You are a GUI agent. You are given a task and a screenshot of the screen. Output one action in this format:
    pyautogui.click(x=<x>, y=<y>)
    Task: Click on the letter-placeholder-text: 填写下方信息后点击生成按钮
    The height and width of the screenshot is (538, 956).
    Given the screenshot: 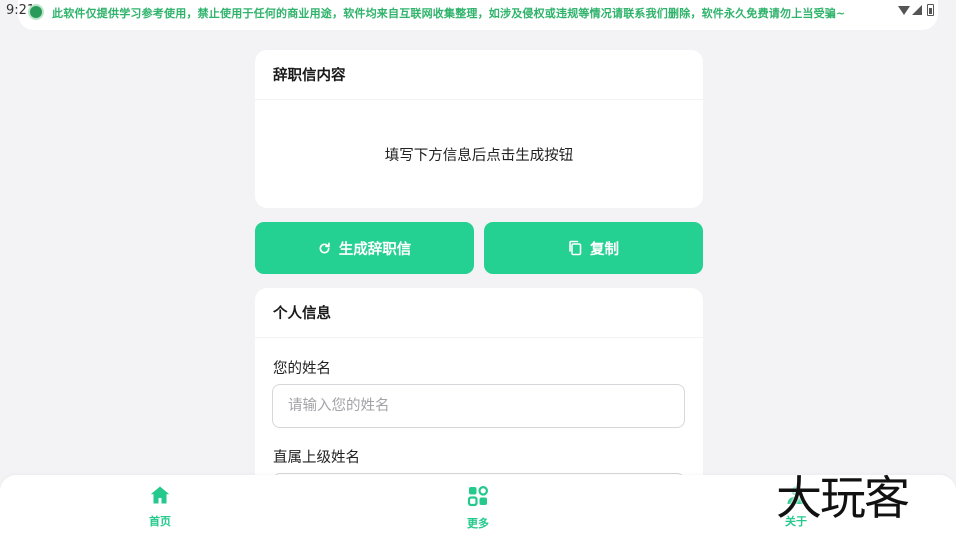 What is the action you would take?
    pyautogui.click(x=479, y=155)
    